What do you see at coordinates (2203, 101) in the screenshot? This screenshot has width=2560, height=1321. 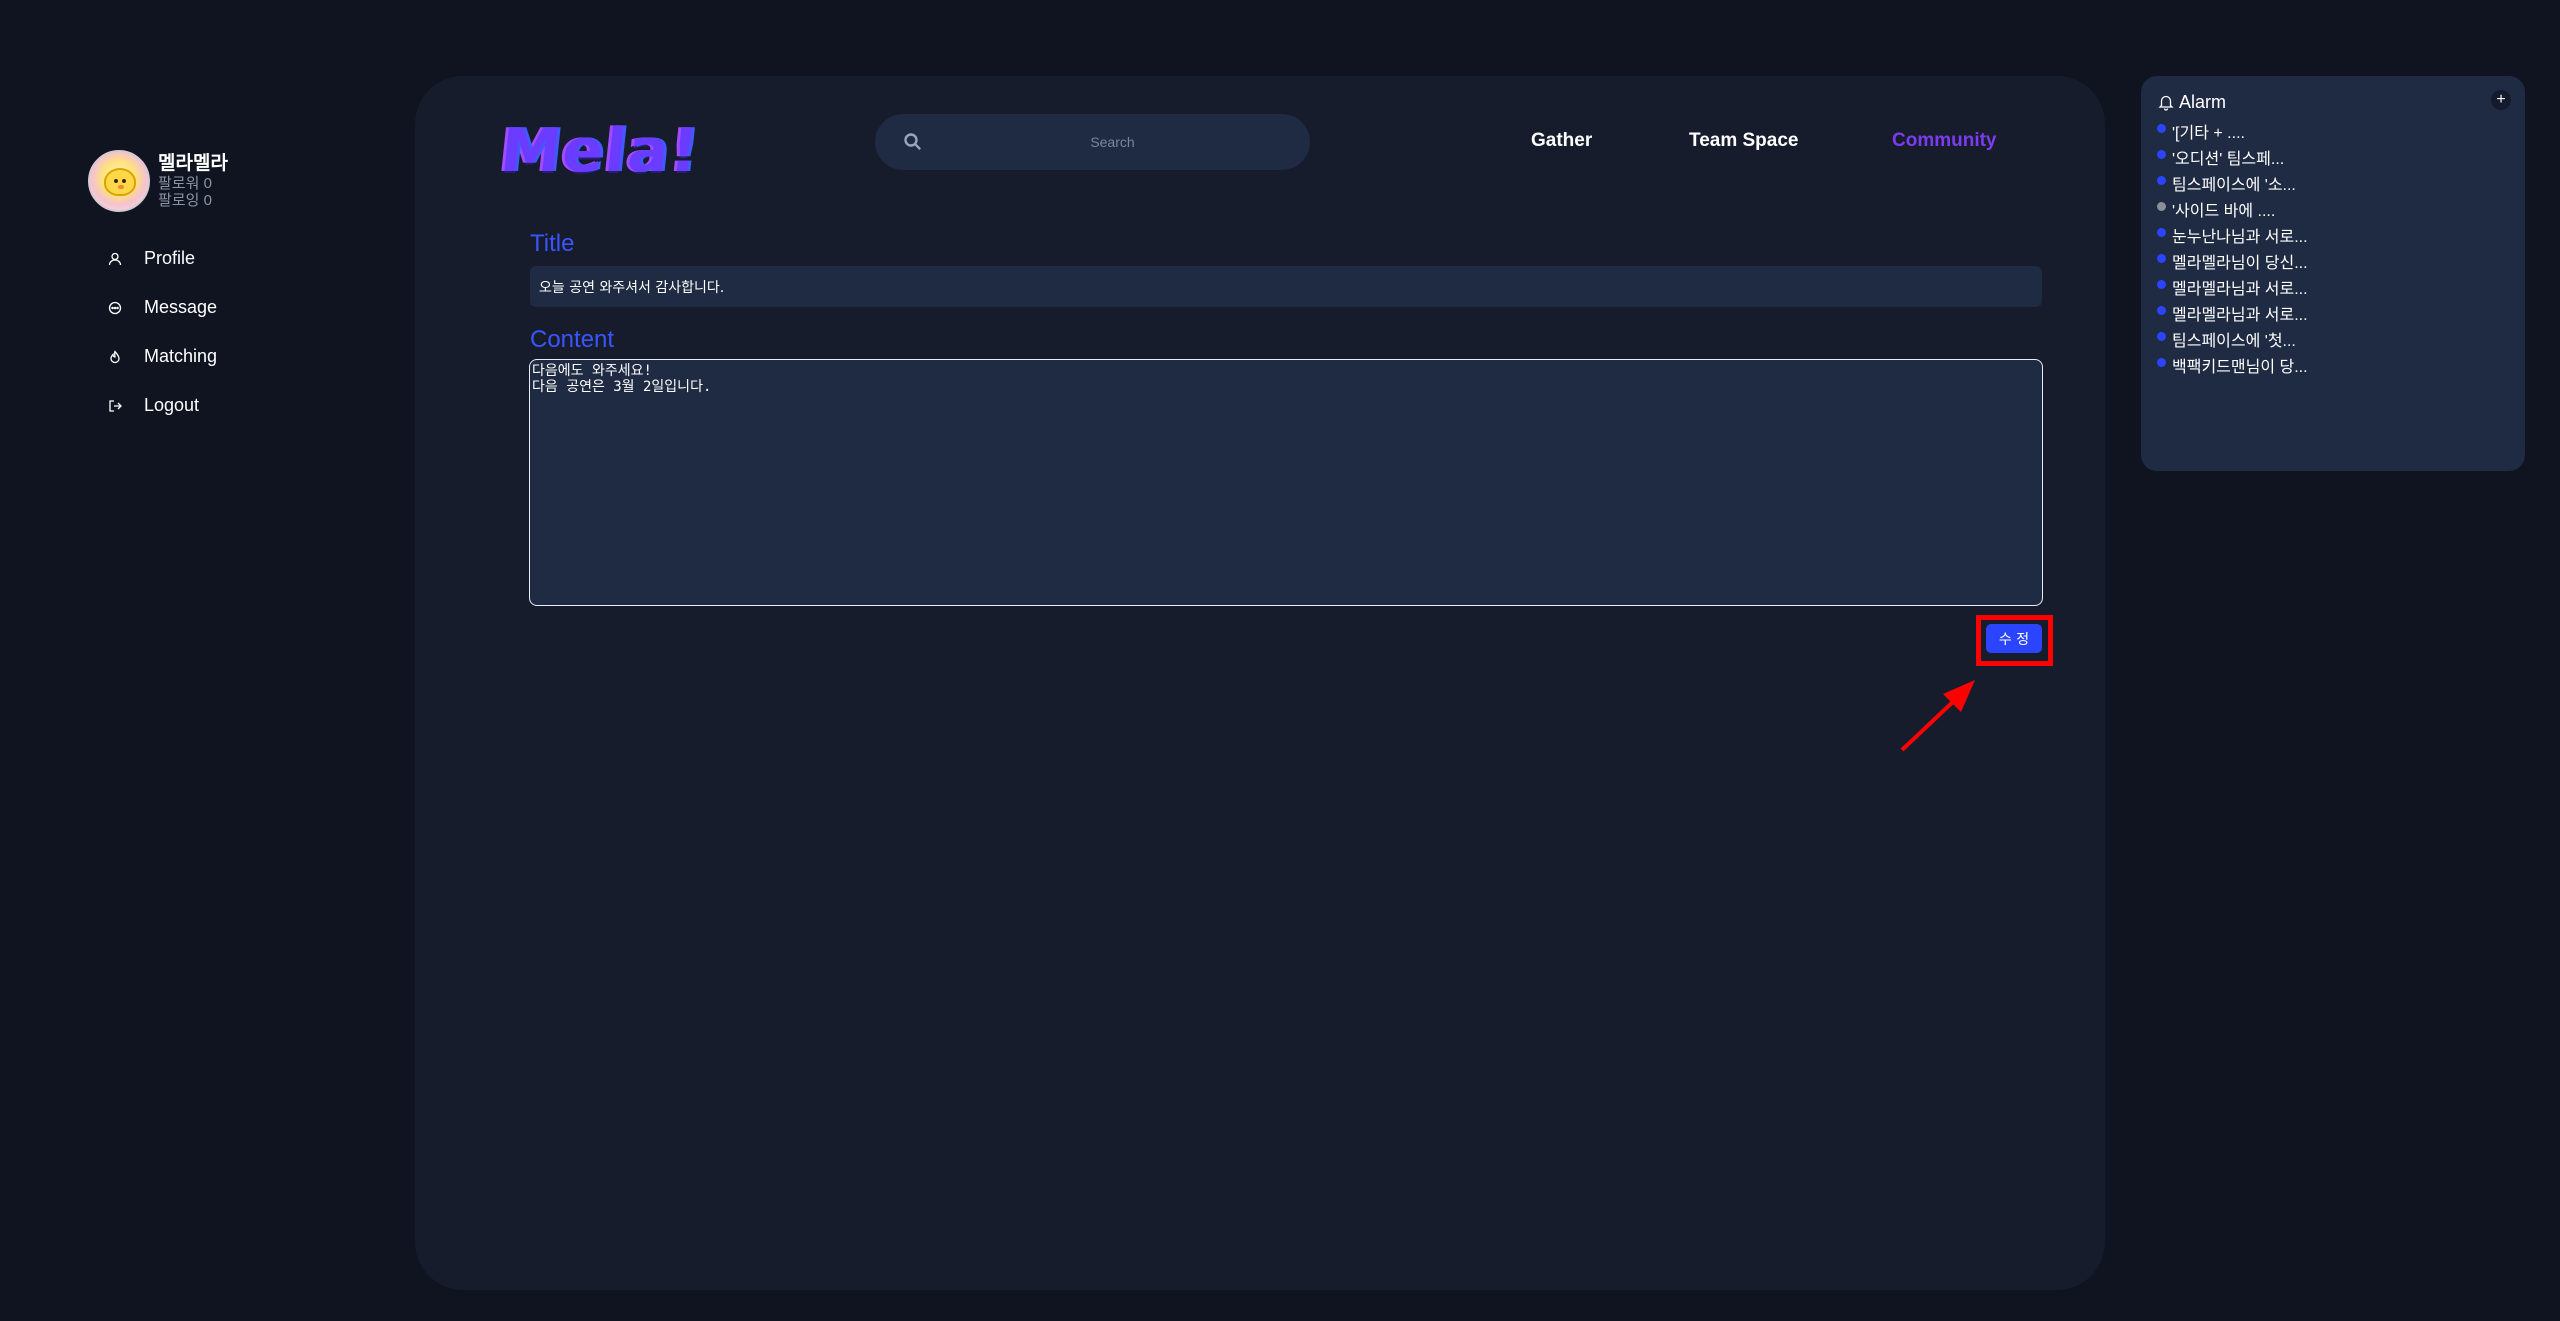 I see `alarm-title: Alarm` at bounding box center [2203, 101].